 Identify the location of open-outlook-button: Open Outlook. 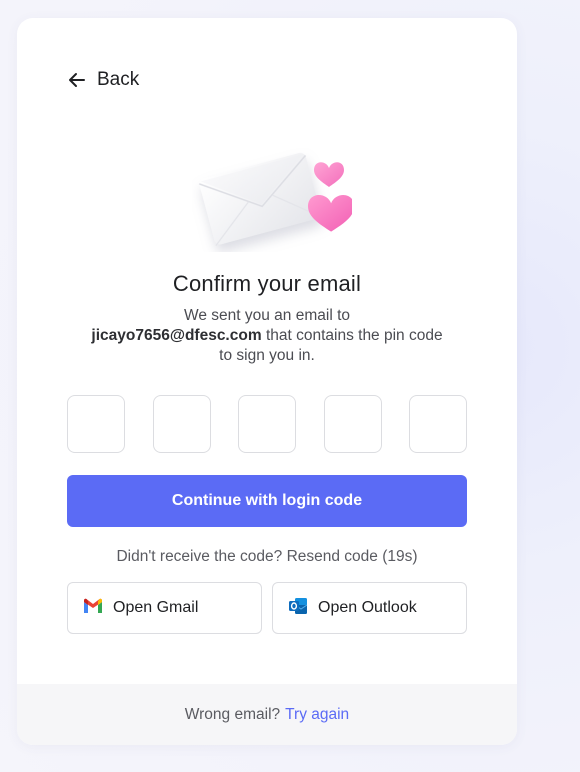
(369, 608).